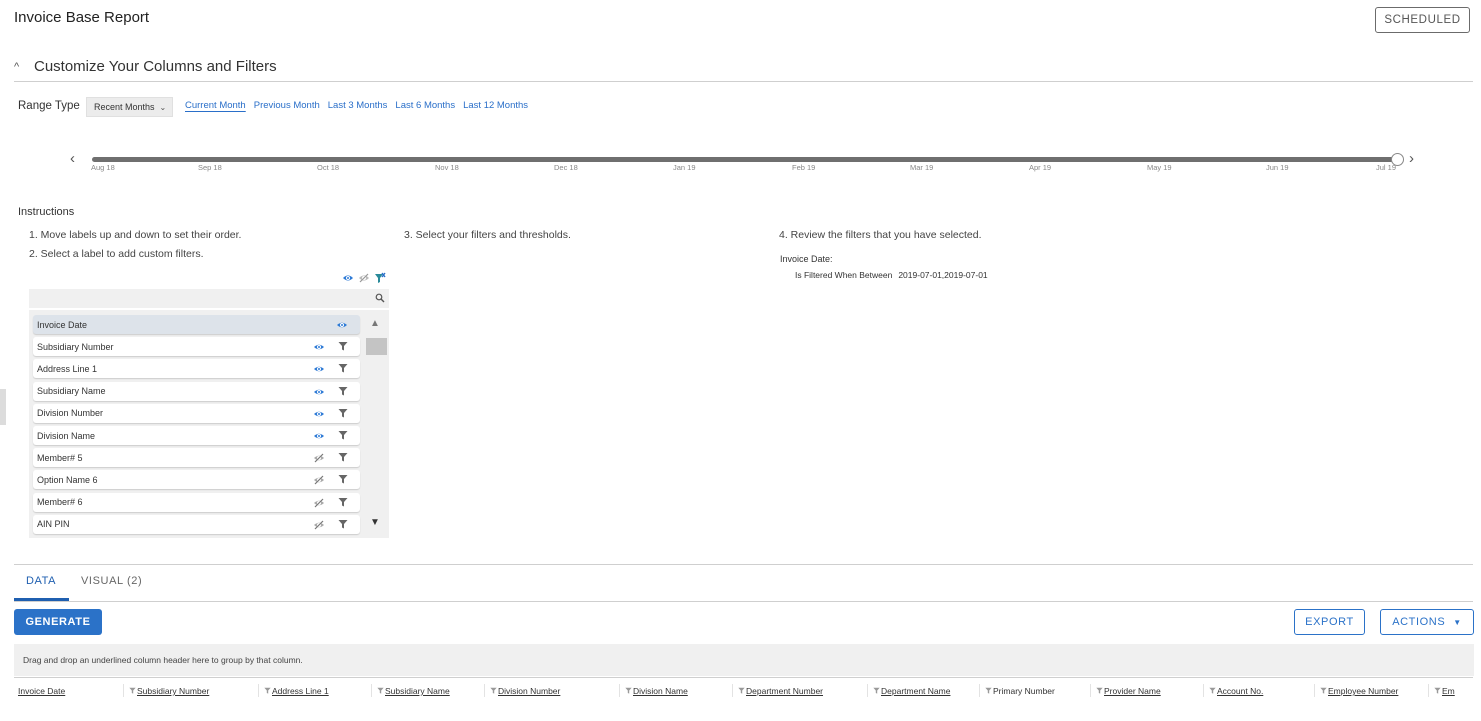 This screenshot has width=1481, height=721. Describe the element at coordinates (487, 235) in the screenshot. I see `instruction-step-3: 3. Select your filters and thresholds.` at that location.